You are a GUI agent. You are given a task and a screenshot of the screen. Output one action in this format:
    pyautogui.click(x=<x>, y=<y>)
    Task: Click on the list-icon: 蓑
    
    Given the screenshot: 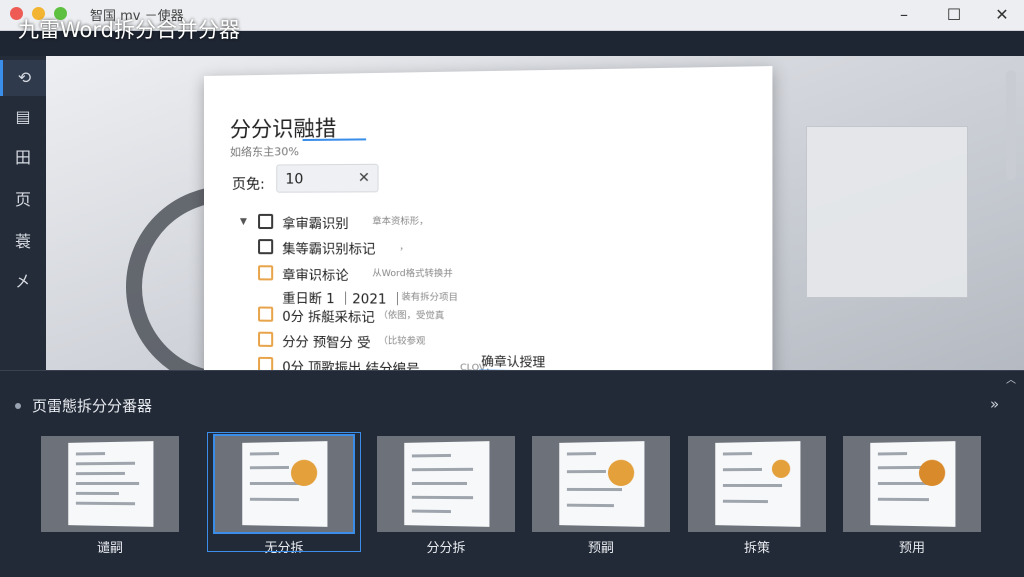 What is the action you would take?
    pyautogui.click(x=22, y=241)
    